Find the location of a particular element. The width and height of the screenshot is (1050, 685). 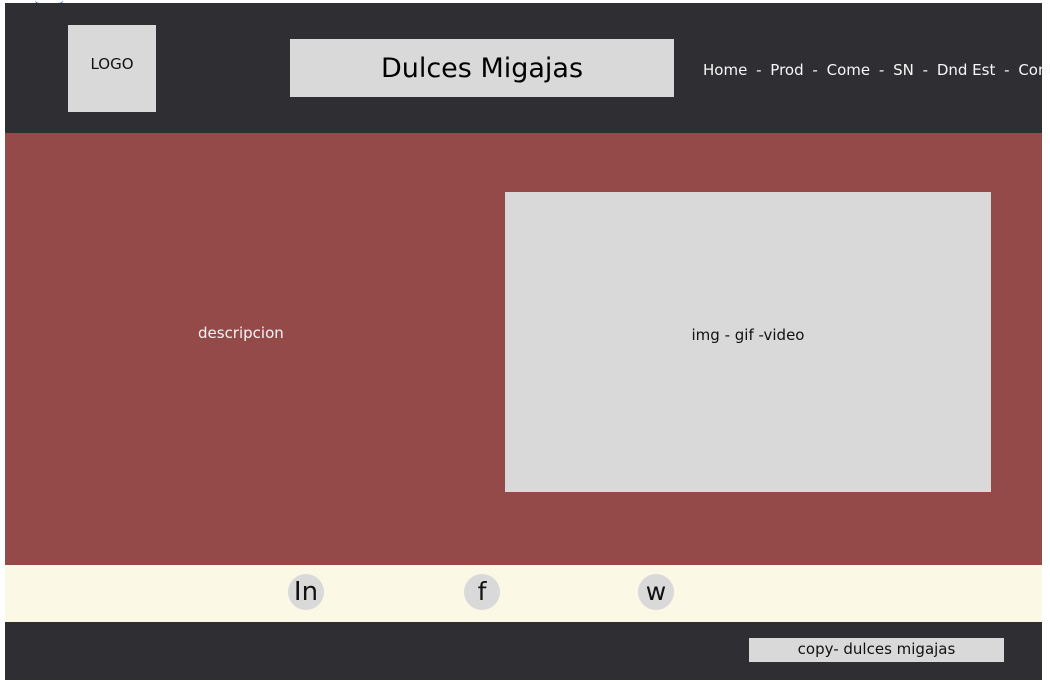

hero-description: descripcion is located at coordinates (241, 333).